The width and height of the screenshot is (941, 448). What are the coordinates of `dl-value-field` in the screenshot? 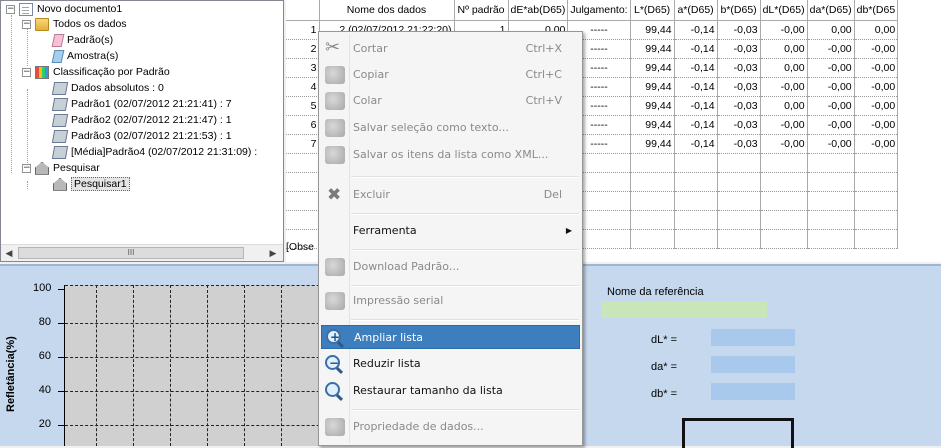 It's located at (753, 337).